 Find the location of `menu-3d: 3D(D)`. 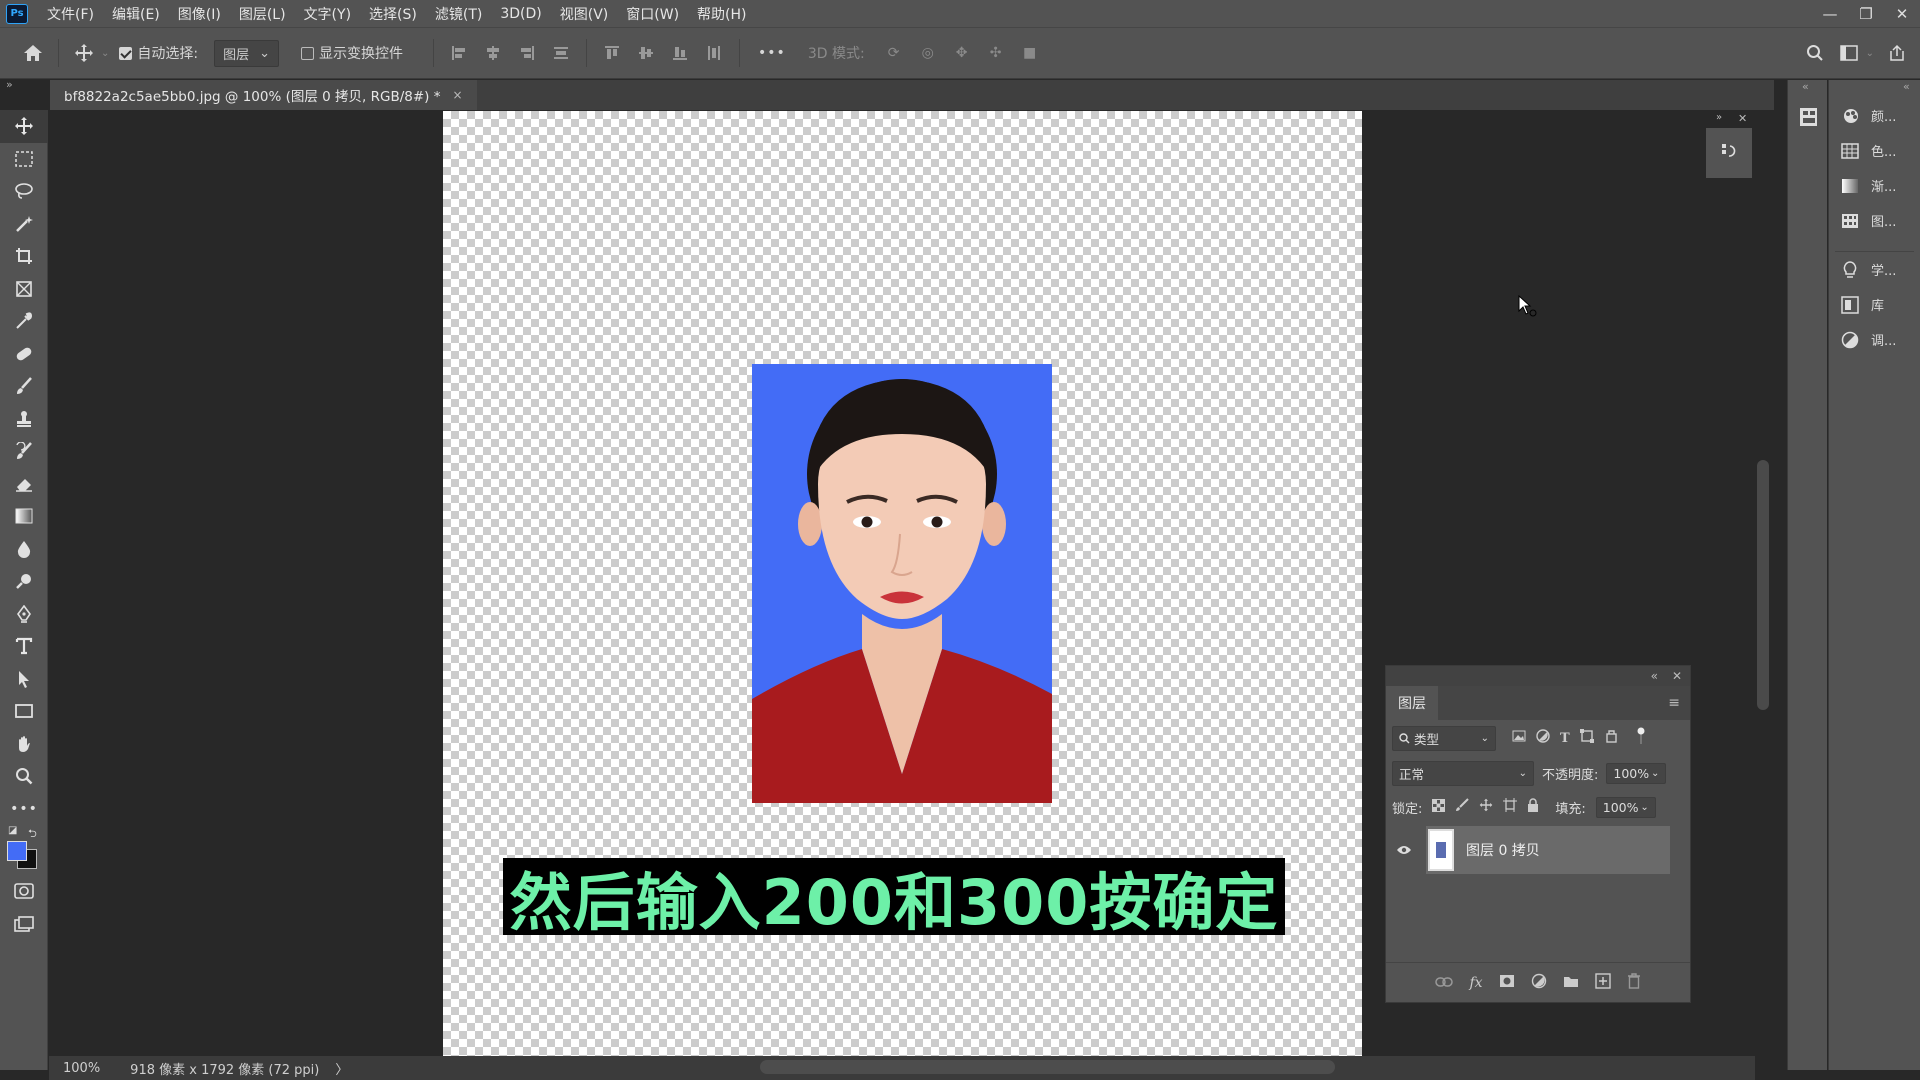

menu-3d: 3D(D) is located at coordinates (520, 14).